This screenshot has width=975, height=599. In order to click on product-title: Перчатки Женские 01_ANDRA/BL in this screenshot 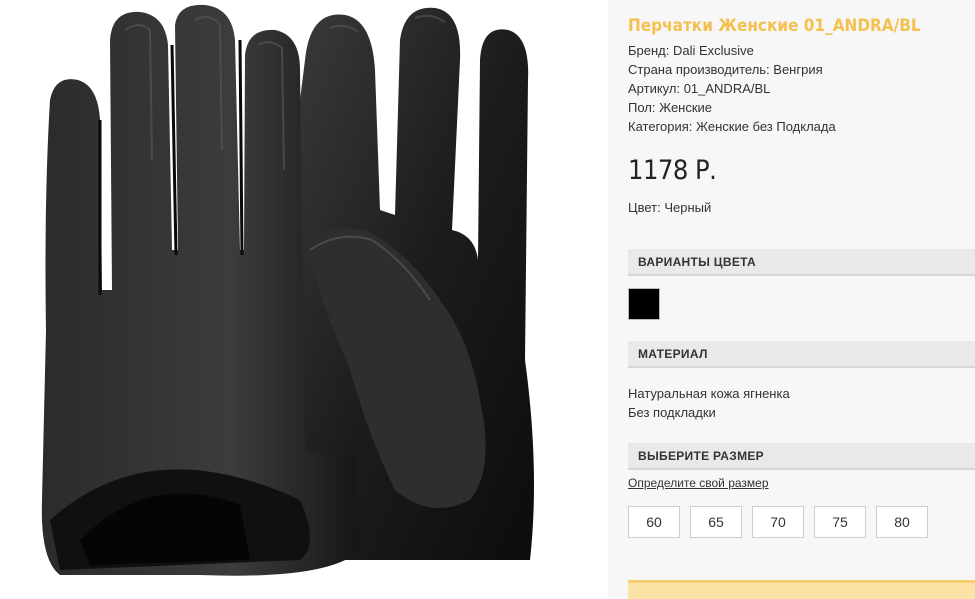, I will do `click(774, 26)`.